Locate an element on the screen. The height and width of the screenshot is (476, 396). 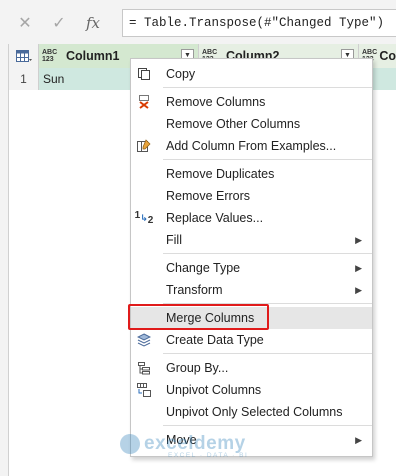
checkmark-icon: ✓ is located at coordinates (59, 23).